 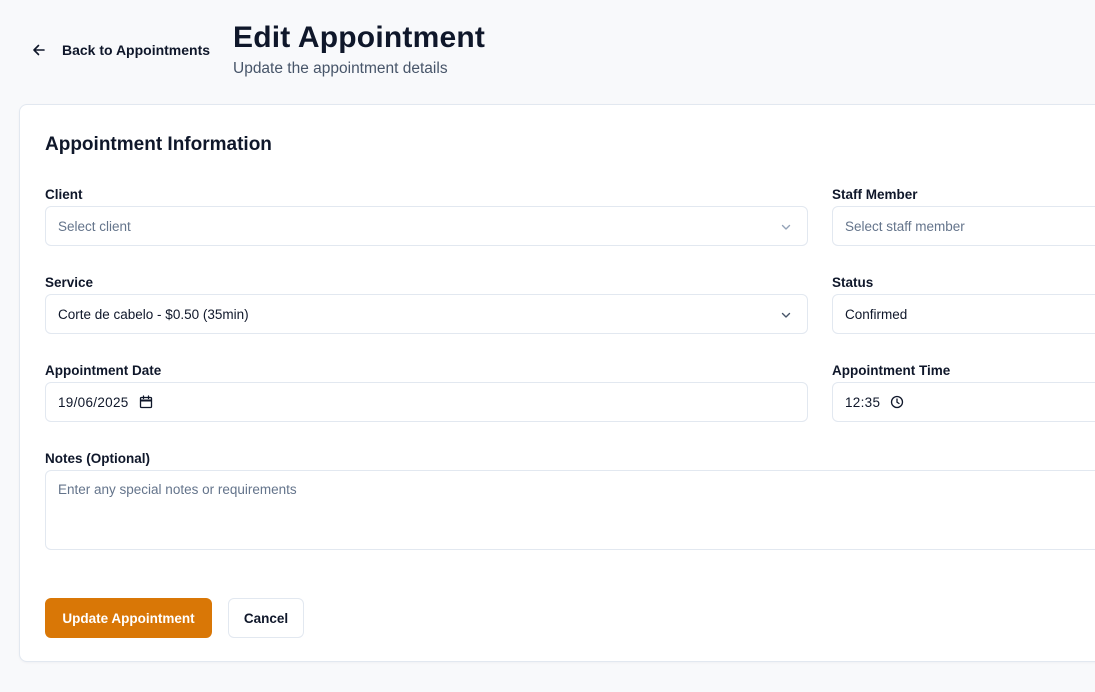 I want to click on page-title: Edit Appointment, so click(x=359, y=37).